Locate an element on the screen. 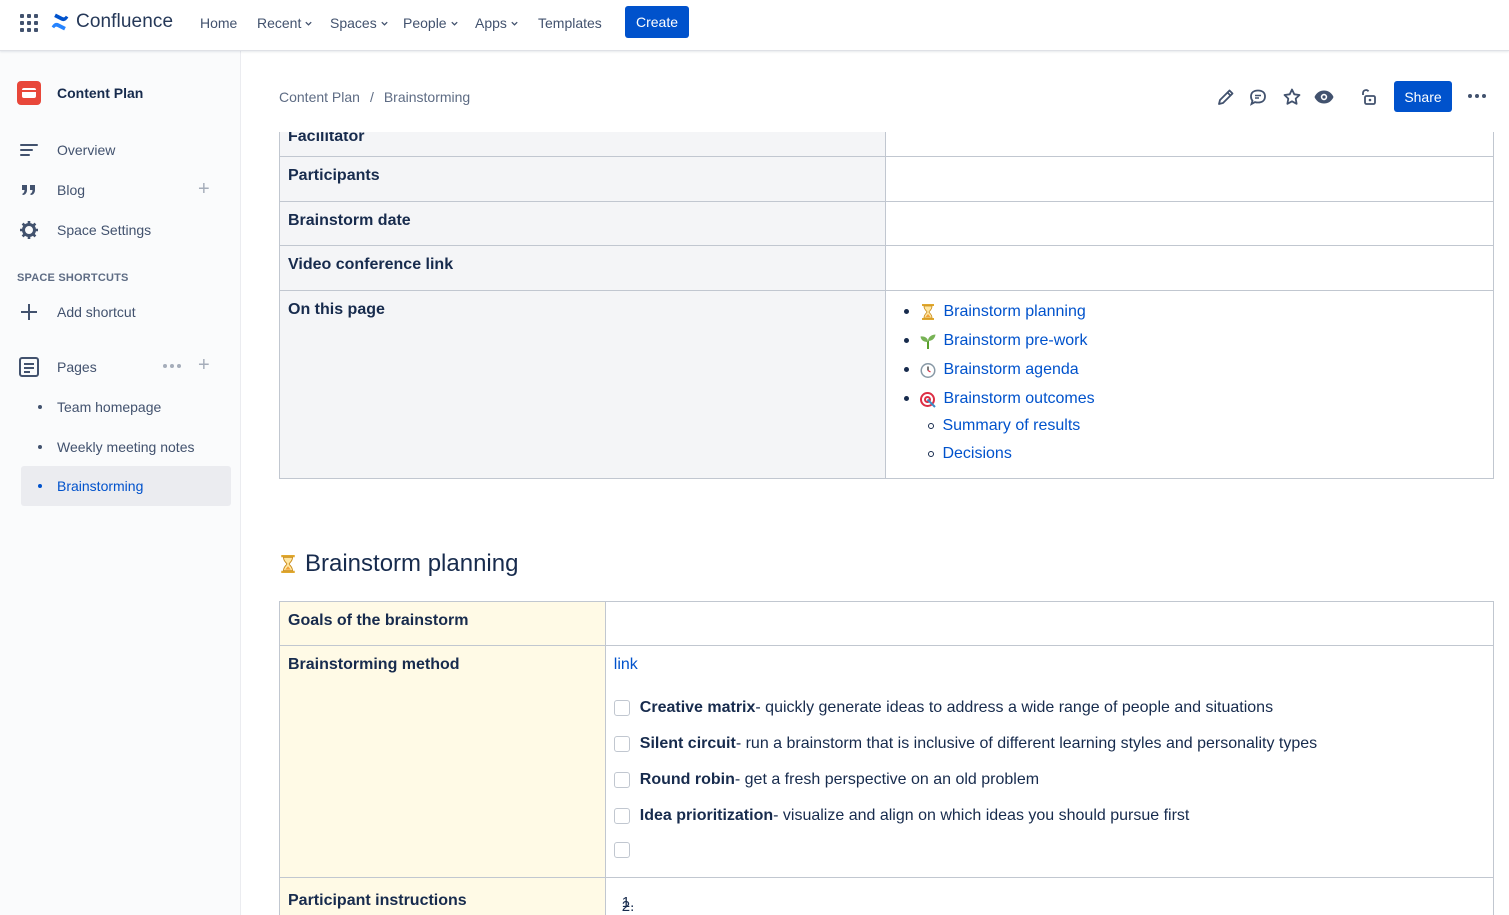 The width and height of the screenshot is (1509, 915). nav-spaces: Spaces is located at coordinates (359, 23).